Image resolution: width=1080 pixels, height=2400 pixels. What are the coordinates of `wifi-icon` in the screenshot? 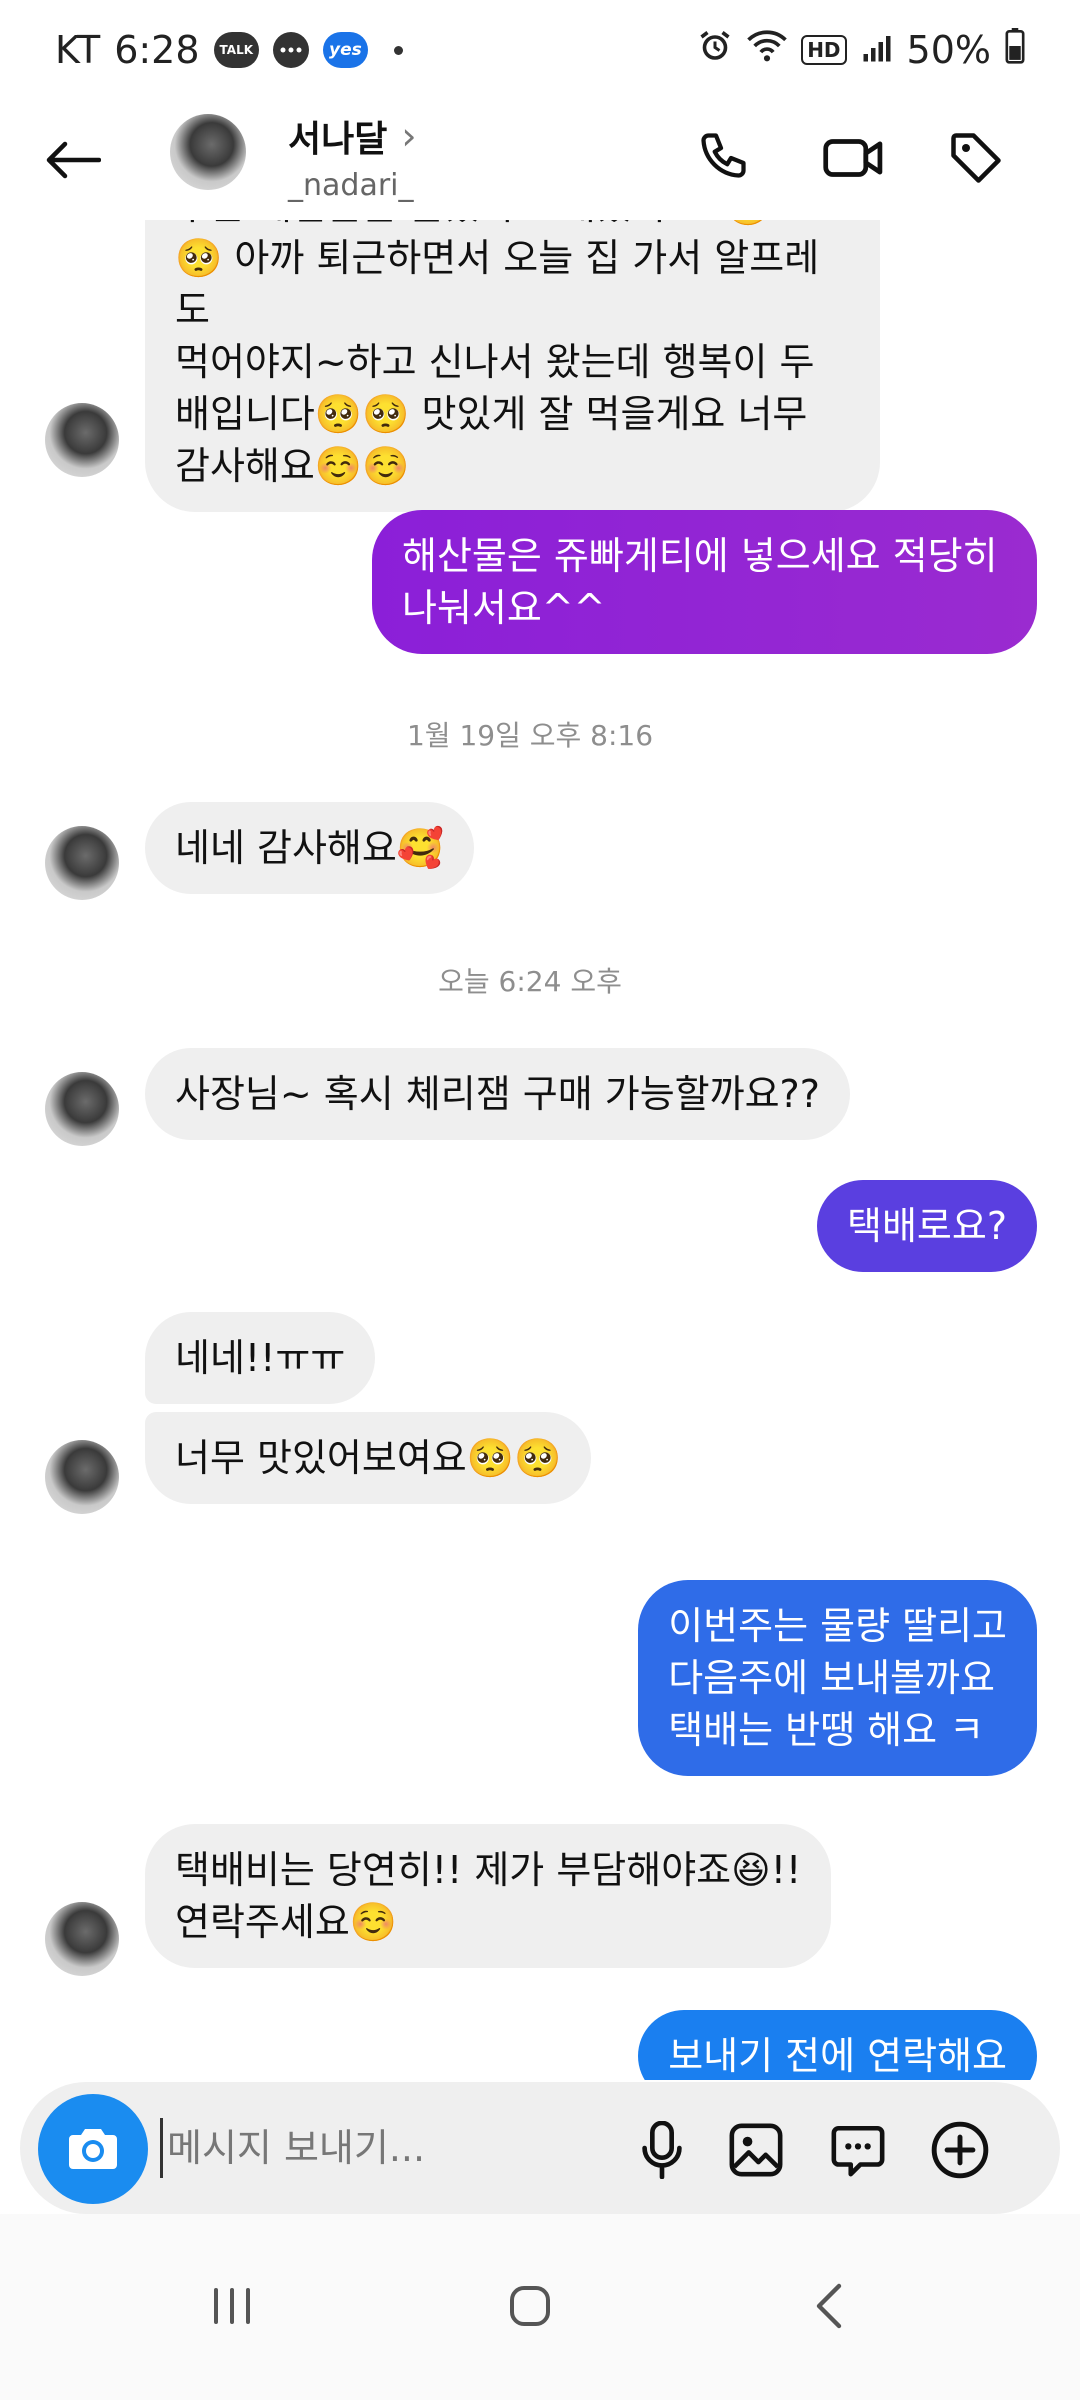 It's located at (767, 50).